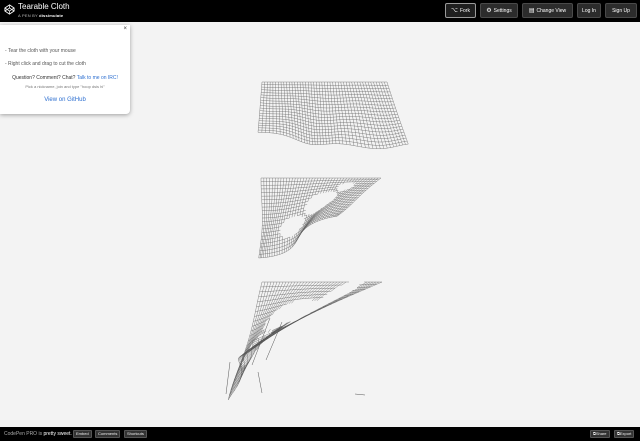  I want to click on irc-link: Talk to me on IRC!, so click(97, 78).